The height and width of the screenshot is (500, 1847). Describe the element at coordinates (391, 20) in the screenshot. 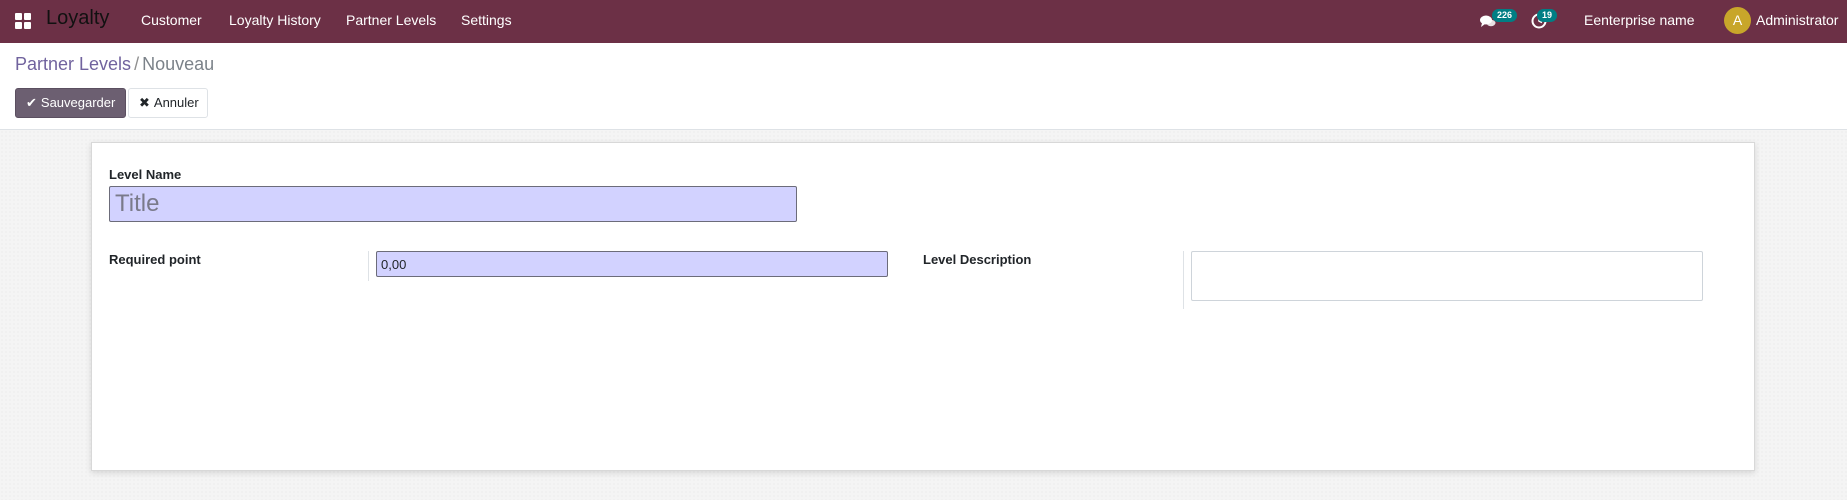

I see `menu-item-partner-levels: Partner Levels` at that location.